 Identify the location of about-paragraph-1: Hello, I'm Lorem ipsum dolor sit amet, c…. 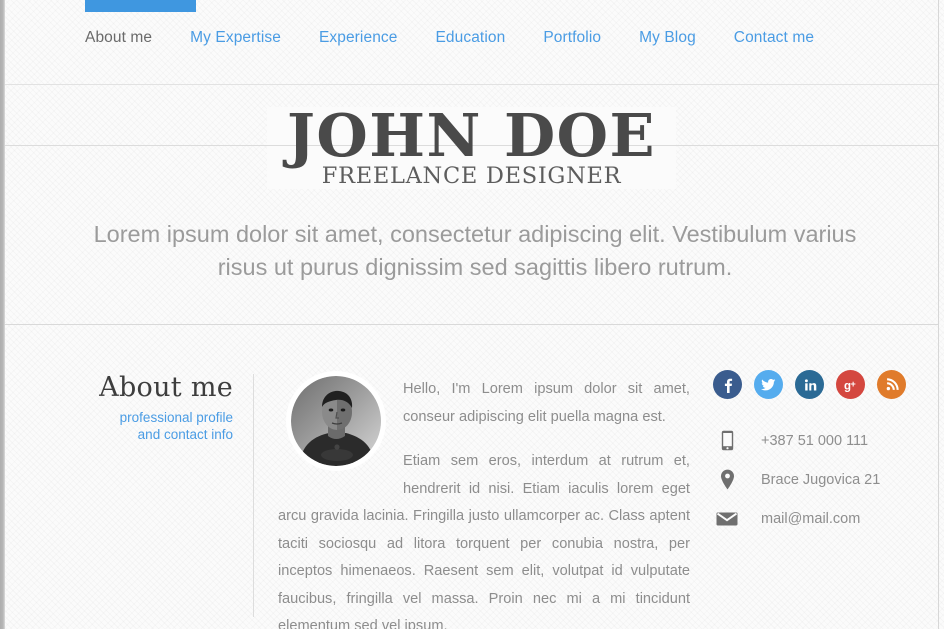
(546, 403).